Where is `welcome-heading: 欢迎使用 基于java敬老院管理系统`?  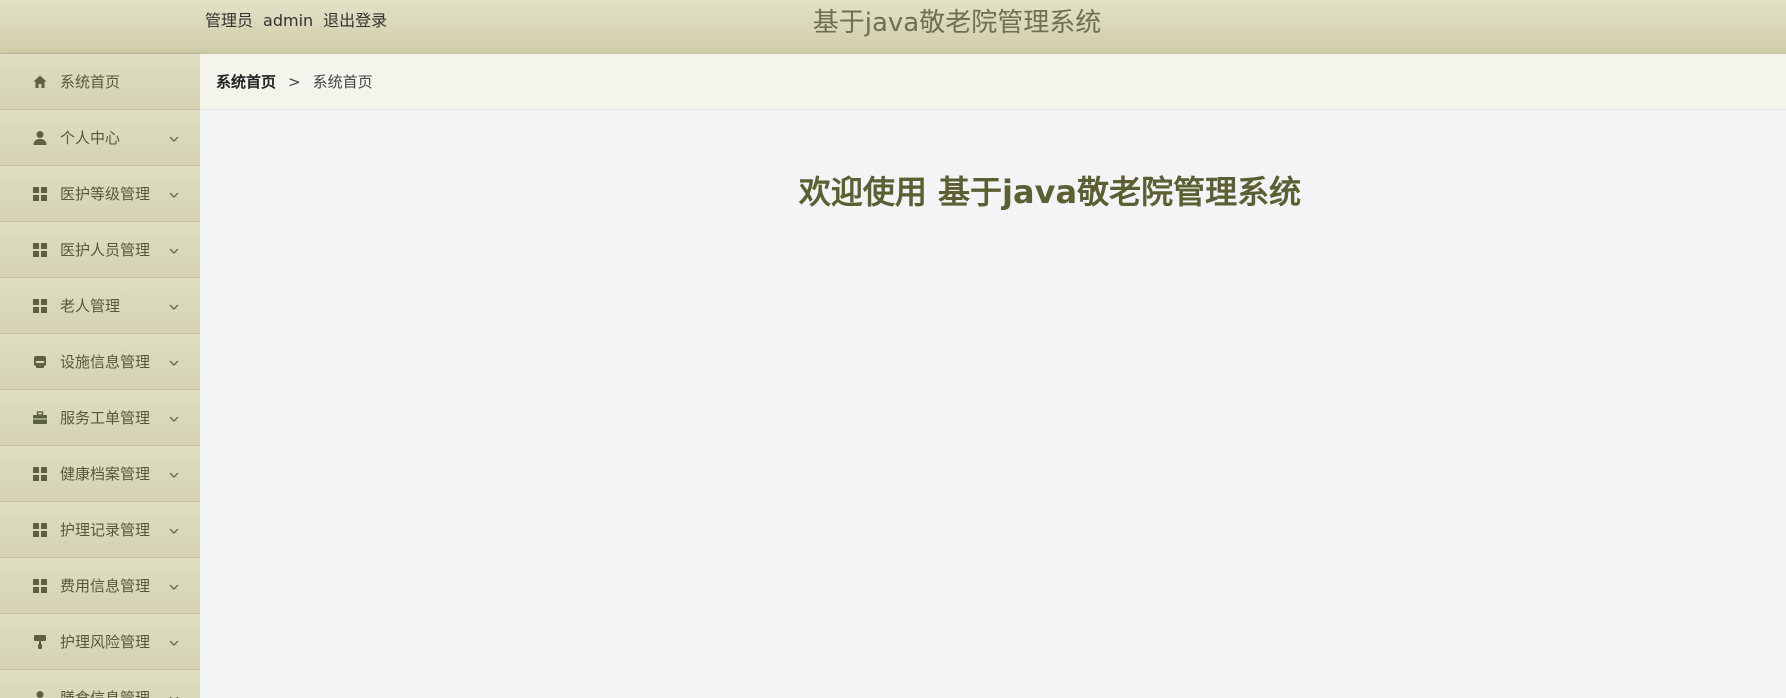 welcome-heading: 欢迎使用 基于java敬老院管理系统 is located at coordinates (1050, 192).